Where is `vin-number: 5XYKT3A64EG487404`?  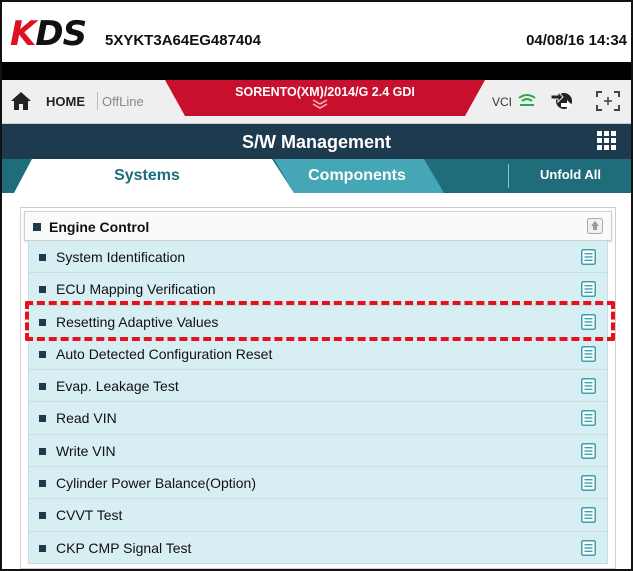
vin-number: 5XYKT3A64EG487404 is located at coordinates (183, 40).